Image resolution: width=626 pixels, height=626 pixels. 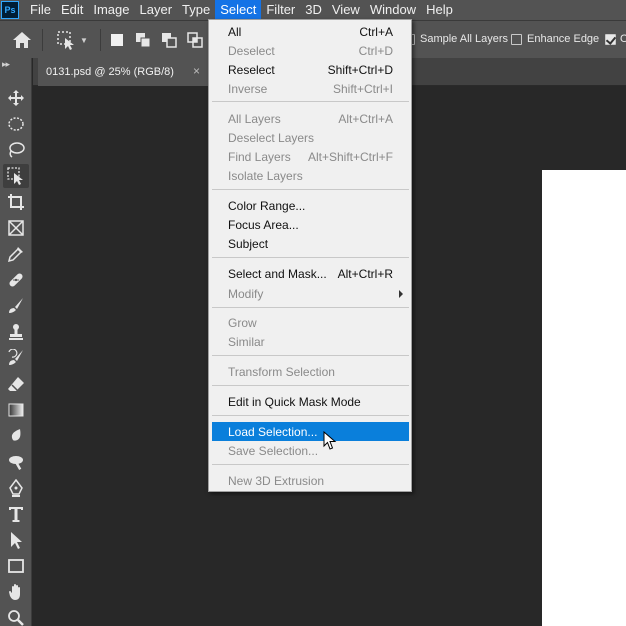 I want to click on menu-item-all: All Ctrl+A, so click(x=310, y=31).